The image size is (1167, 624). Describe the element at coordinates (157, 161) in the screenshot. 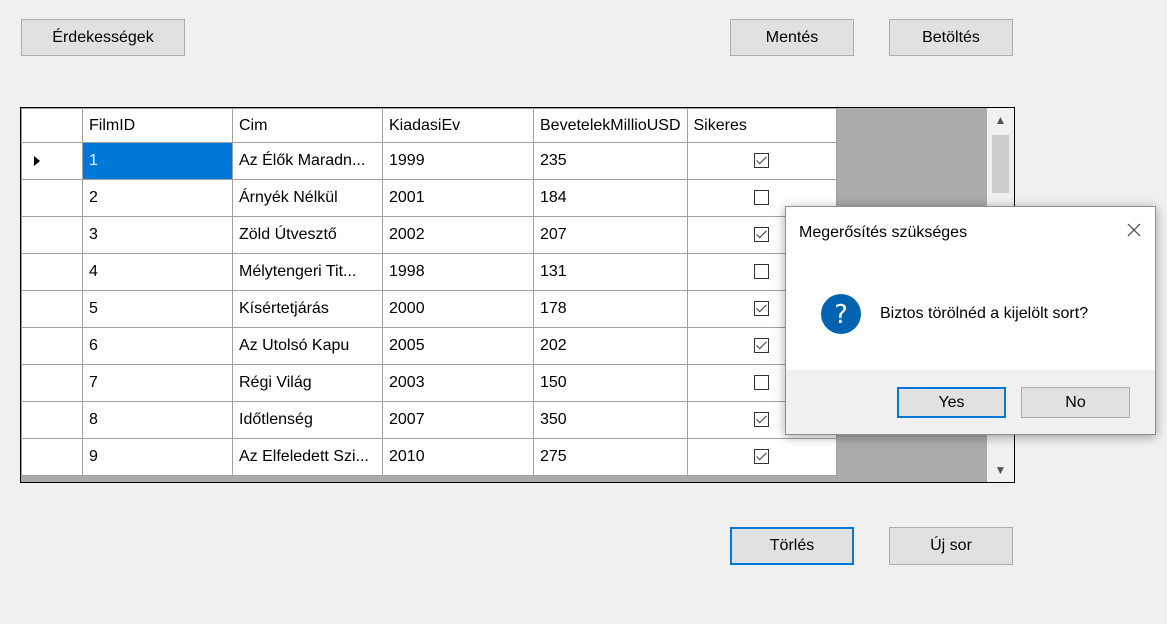

I see `cell-filmid: 1` at that location.